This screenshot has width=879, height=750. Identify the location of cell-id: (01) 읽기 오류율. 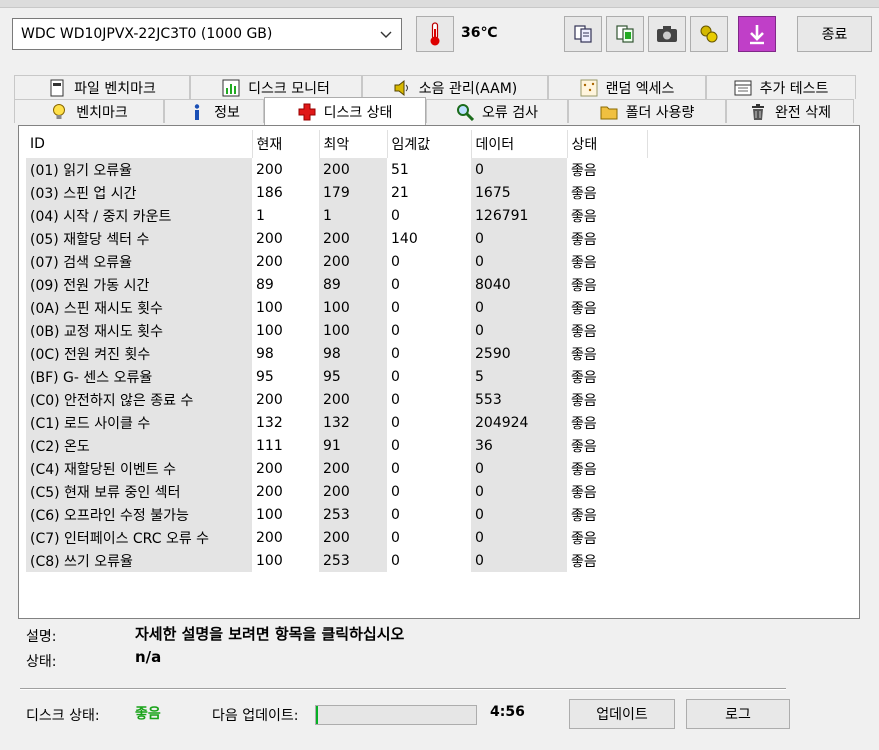
(139, 169).